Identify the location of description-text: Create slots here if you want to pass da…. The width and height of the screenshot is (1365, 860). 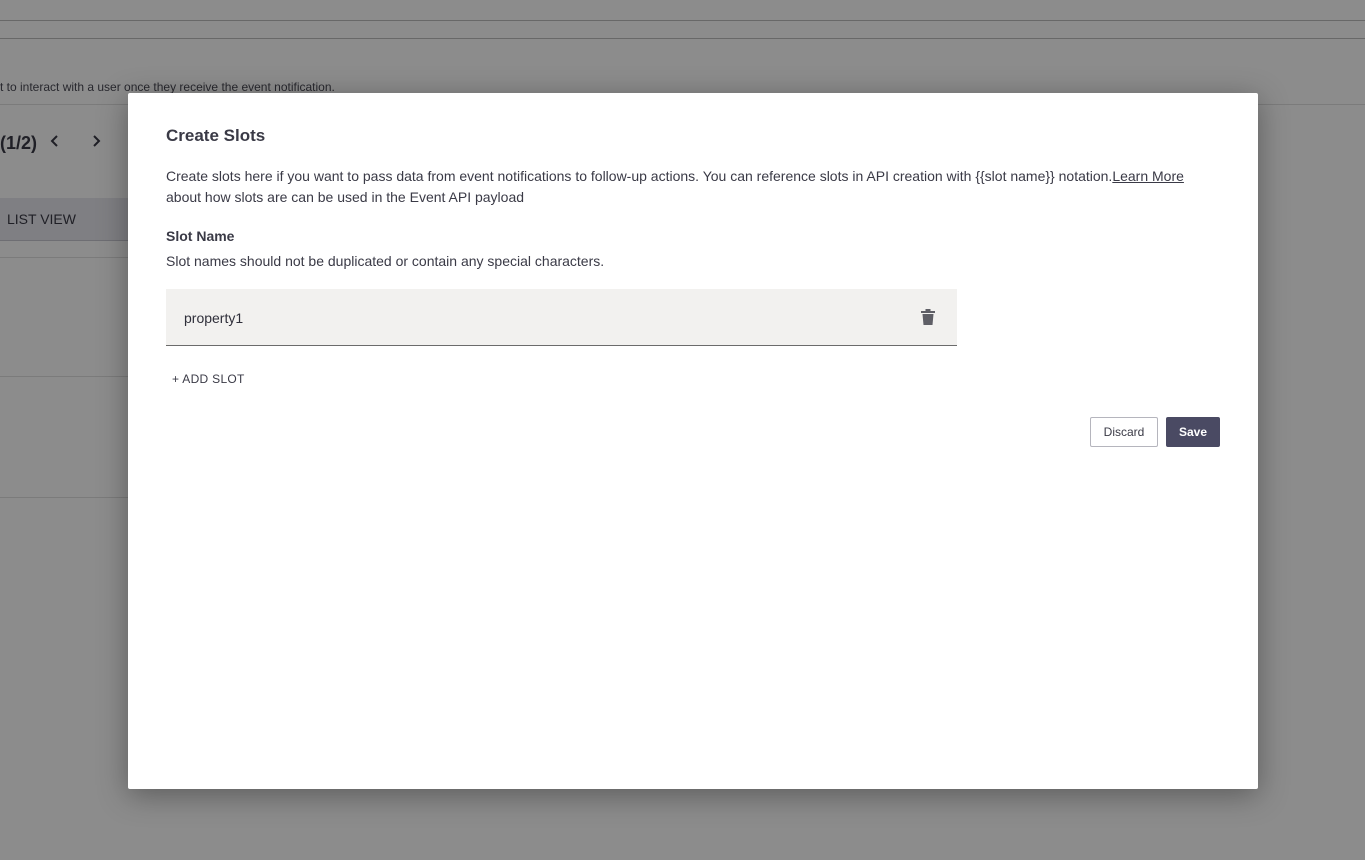
(639, 176).